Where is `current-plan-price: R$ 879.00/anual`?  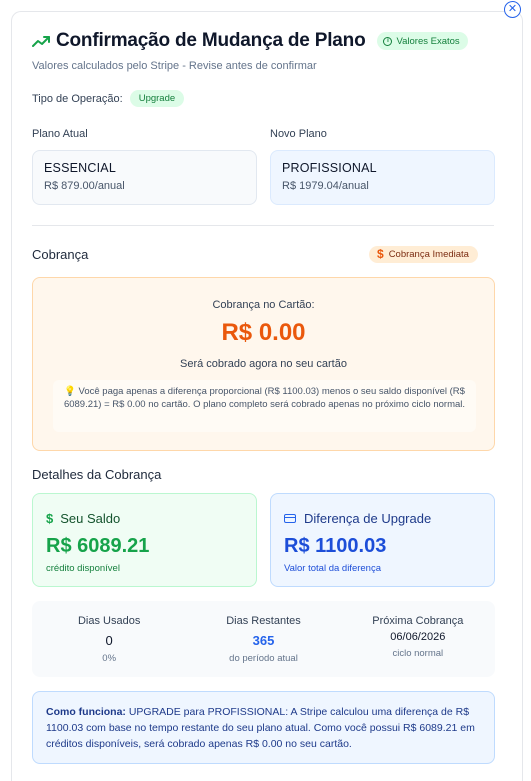 current-plan-price: R$ 879.00/anual is located at coordinates (84, 186).